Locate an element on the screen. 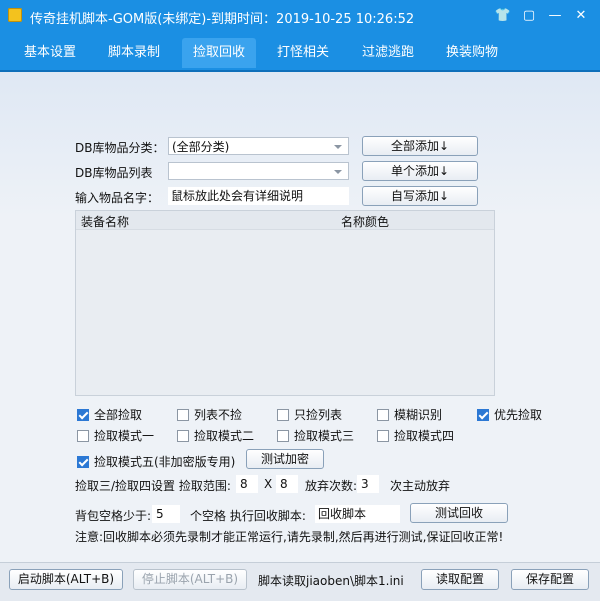 This screenshot has height=601, width=600. range-x-input: 8 is located at coordinates (247, 484).